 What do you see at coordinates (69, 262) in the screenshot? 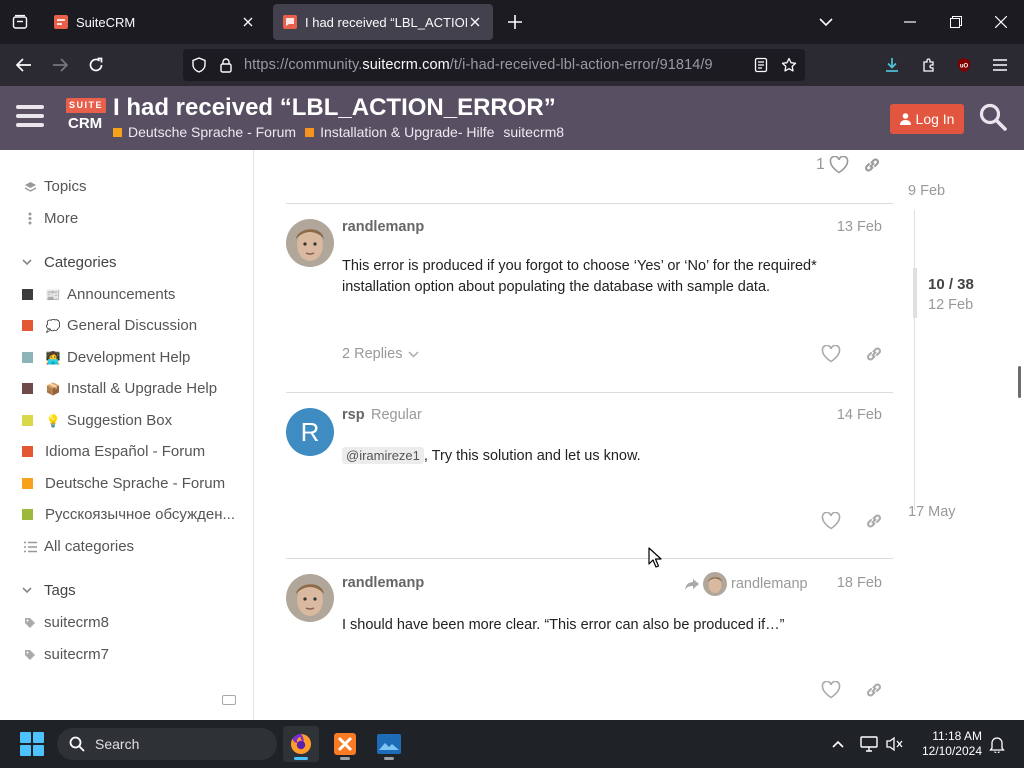
I see `sidebar-section-categories: Categories` at bounding box center [69, 262].